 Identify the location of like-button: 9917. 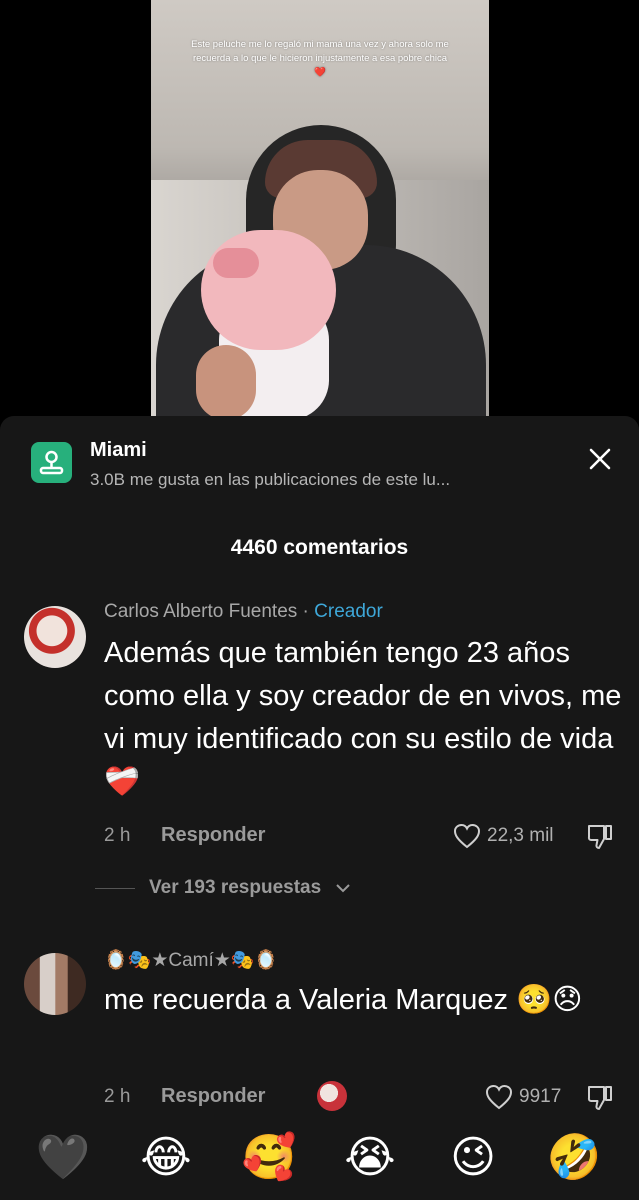
(523, 1097).